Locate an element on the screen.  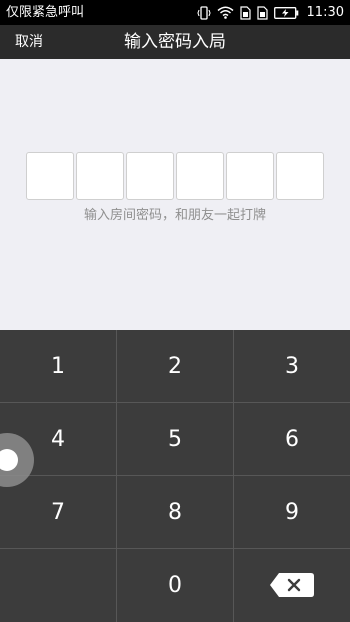
backspace-icon is located at coordinates (292, 585).